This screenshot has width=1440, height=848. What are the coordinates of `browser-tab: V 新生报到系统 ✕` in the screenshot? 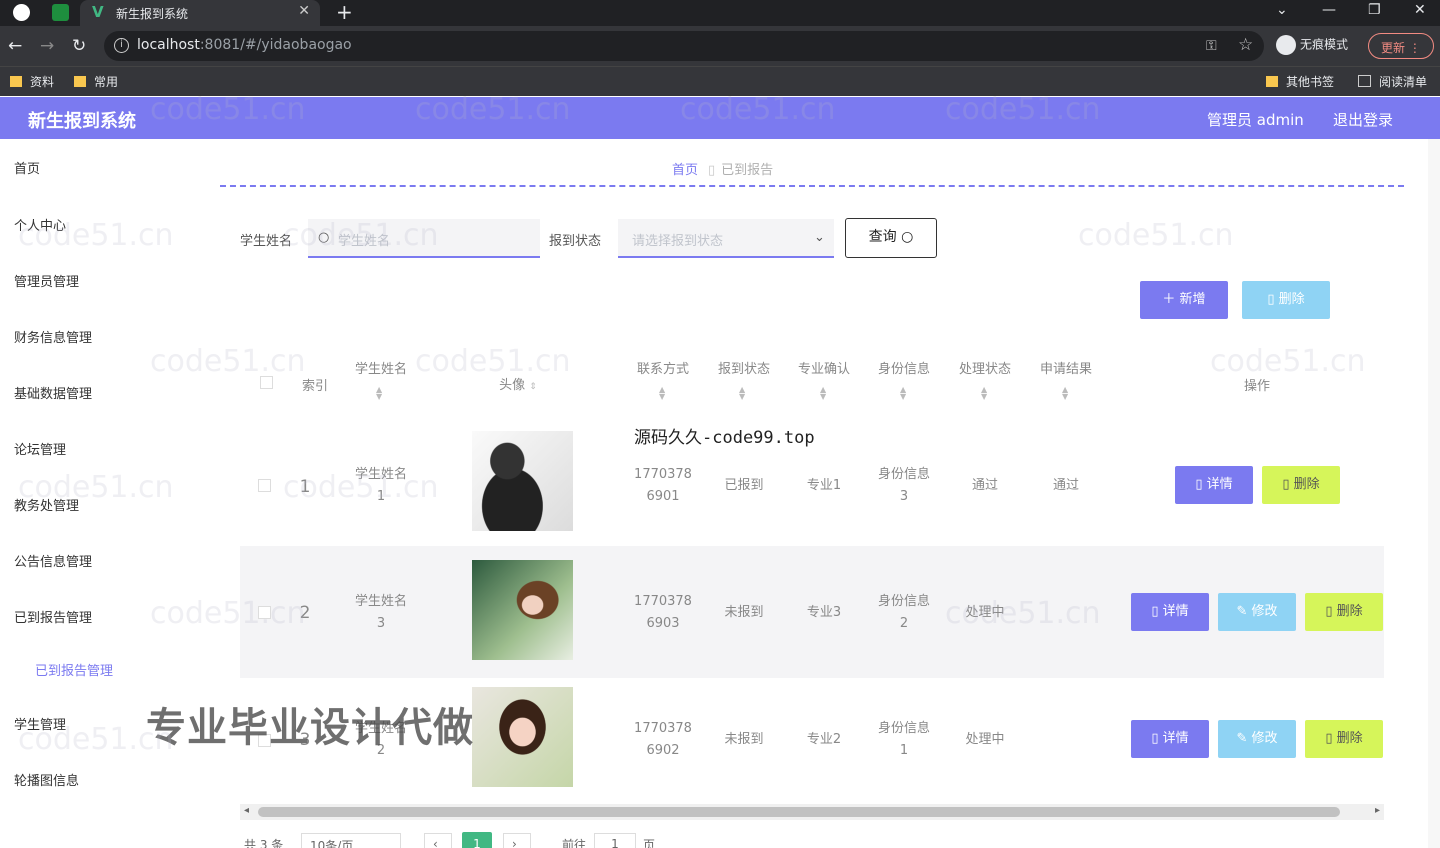 It's located at (200, 13).